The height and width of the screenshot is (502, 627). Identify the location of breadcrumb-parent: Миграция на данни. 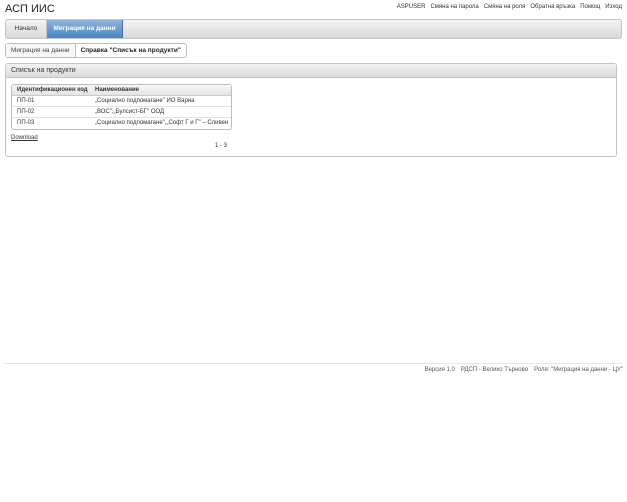
(41, 50).